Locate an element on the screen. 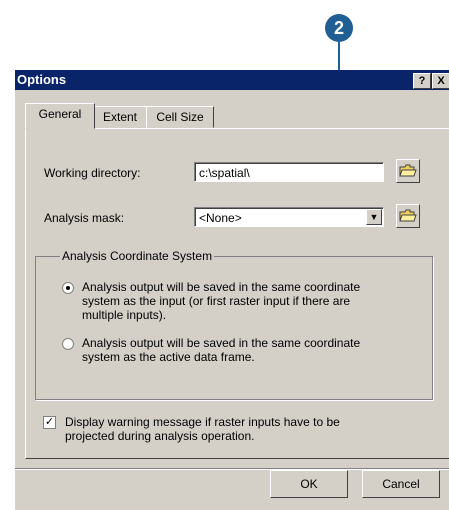 This screenshot has height=510, width=449. tab-cell-size: Cell Size is located at coordinates (180, 117).